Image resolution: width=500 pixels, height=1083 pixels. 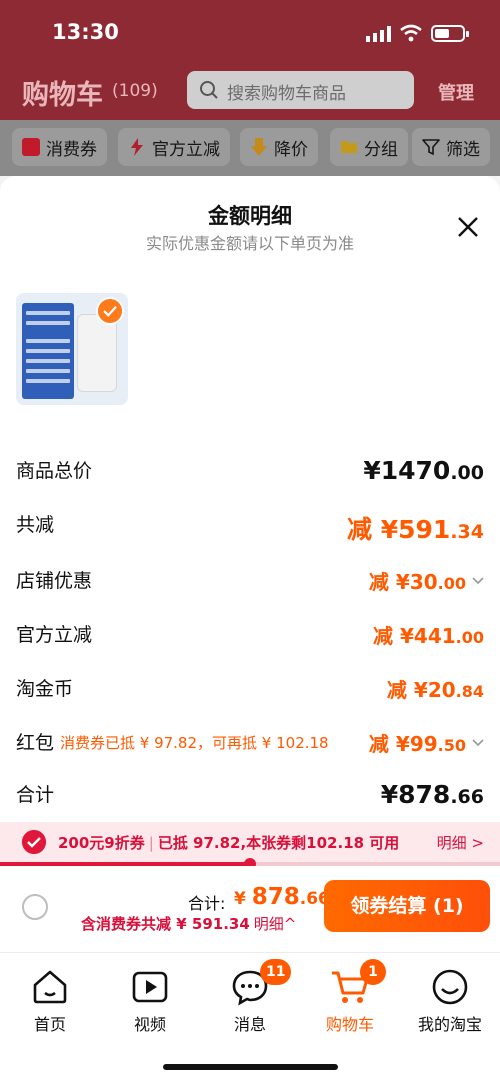 I want to click on video-icon, so click(x=150, y=987).